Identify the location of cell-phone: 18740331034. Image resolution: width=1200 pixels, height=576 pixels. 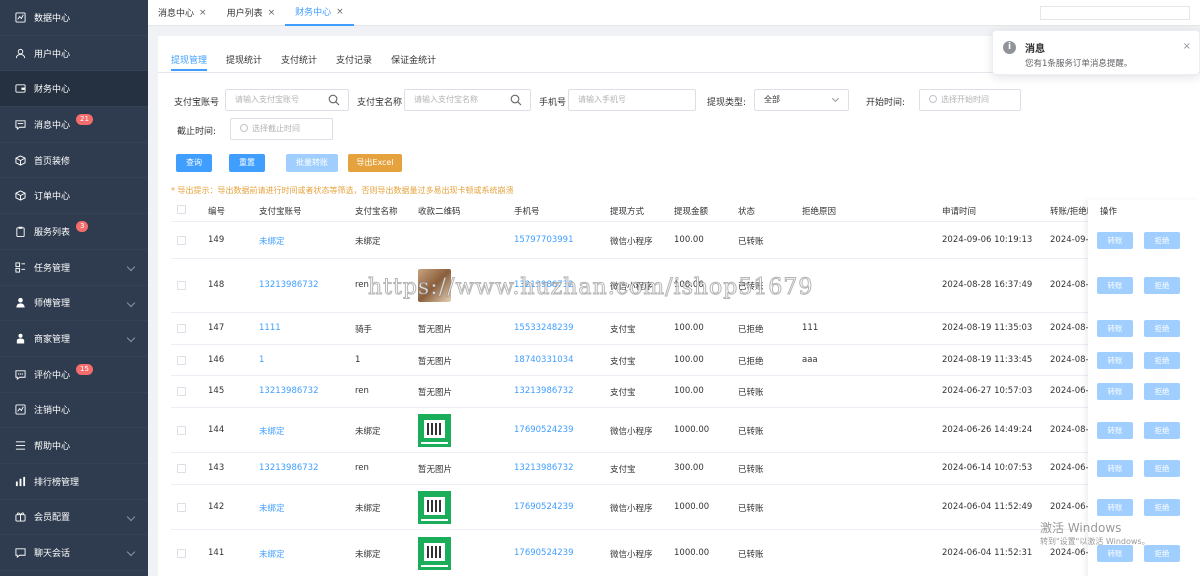
(544, 360).